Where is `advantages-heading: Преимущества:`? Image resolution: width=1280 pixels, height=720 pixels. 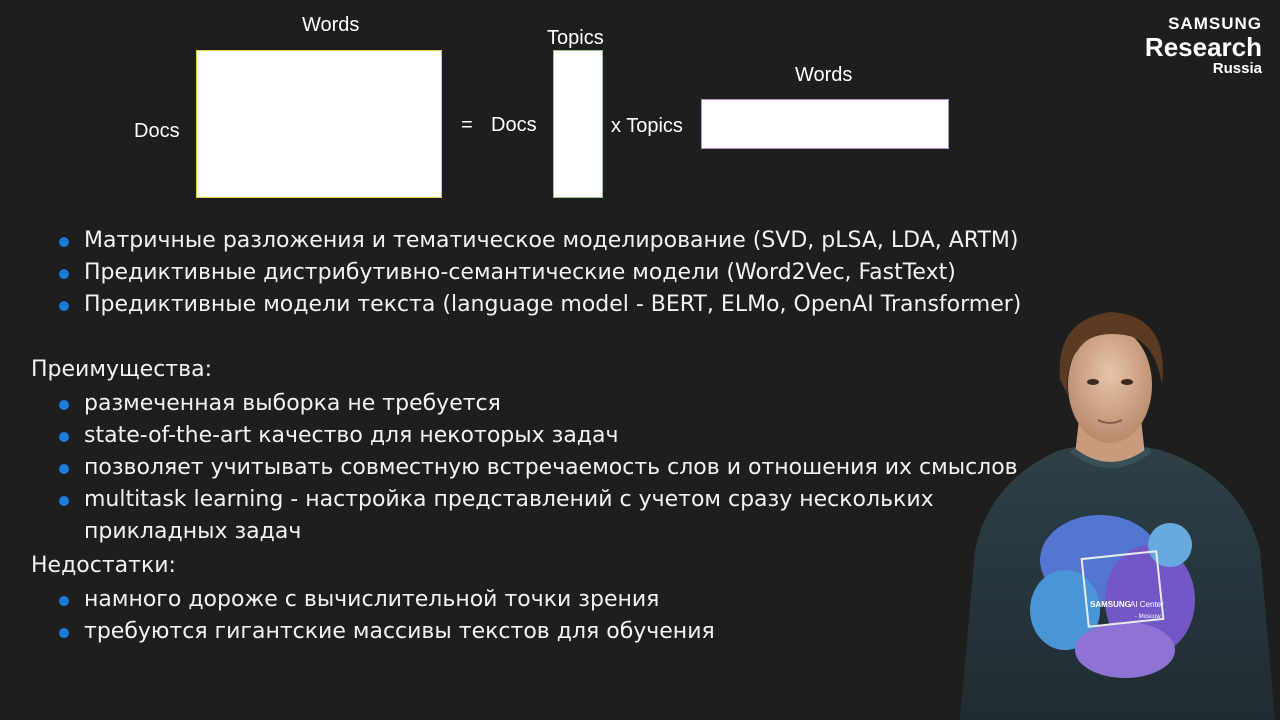
advantages-heading: Преимущества: is located at coordinates (121, 369).